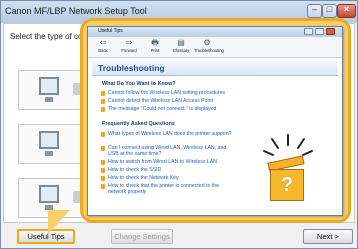 Image resolution: width=358 pixels, height=249 pixels. Describe the element at coordinates (330, 31) in the screenshot. I see `help-close-button` at that location.